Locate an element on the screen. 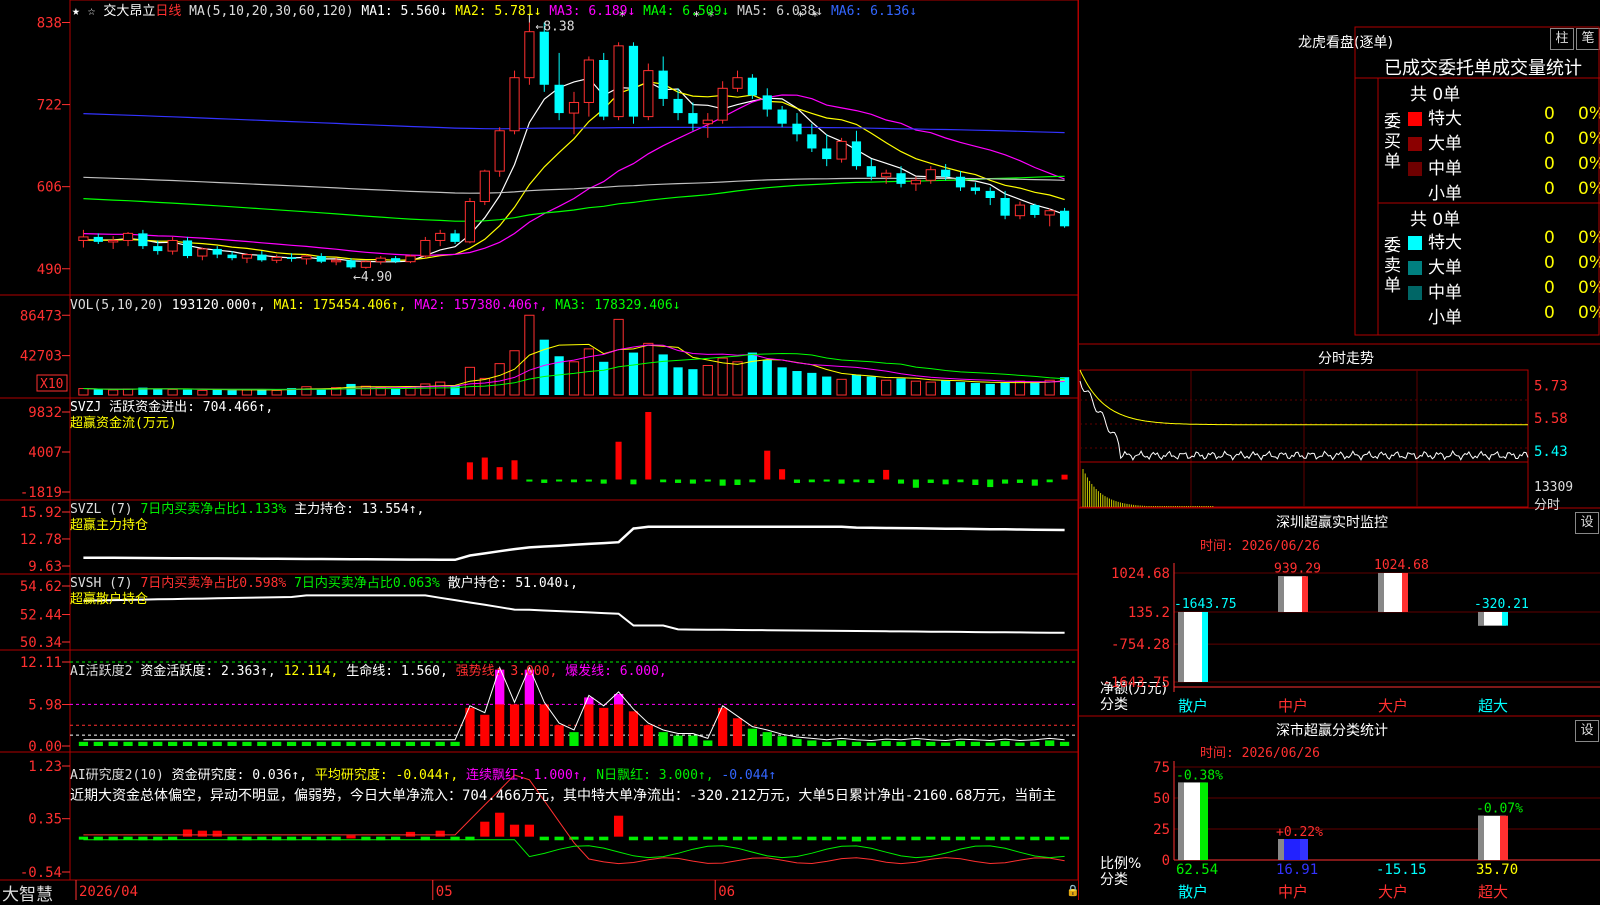 The image size is (1600, 905). ai2-part5: -0.044↑ is located at coordinates (749, 775).